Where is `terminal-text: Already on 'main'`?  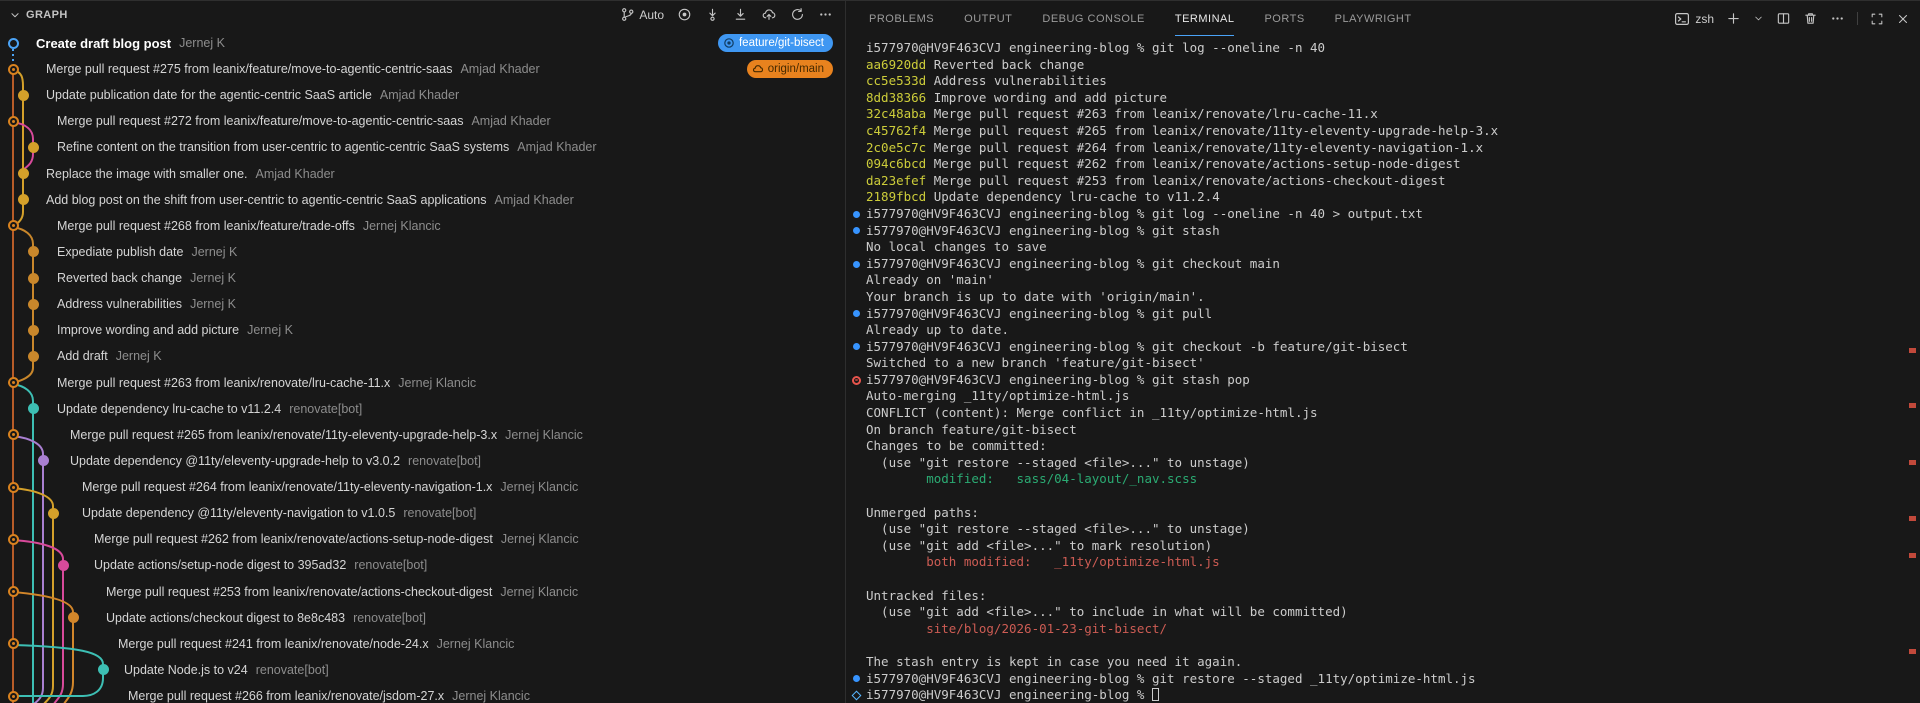
terminal-text: Already on 'main' is located at coordinates (930, 280).